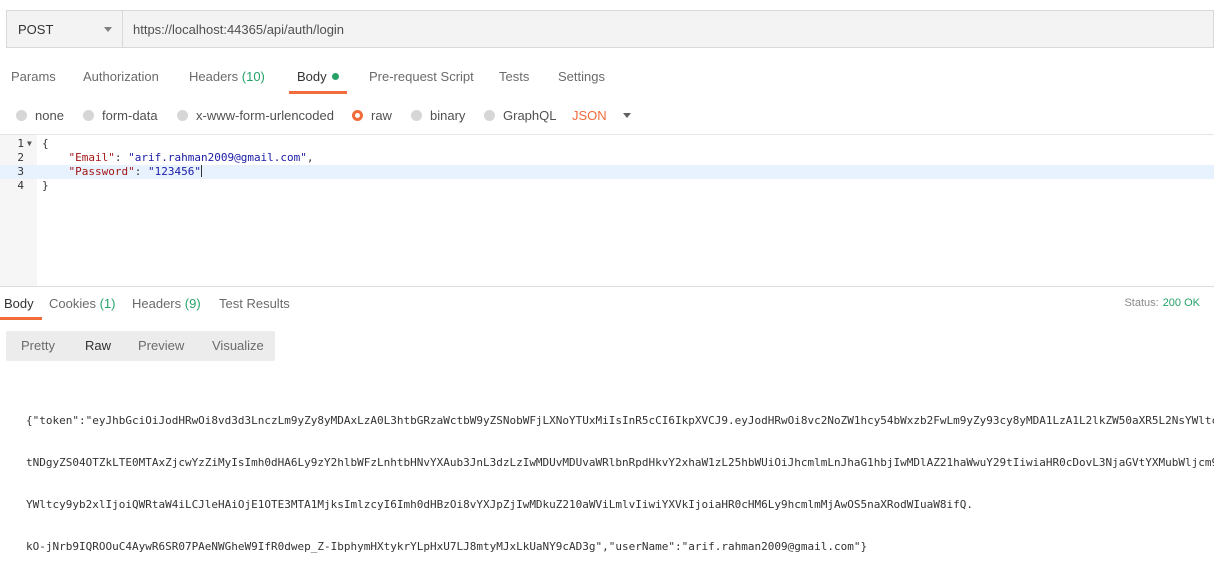  I want to click on tab-settings: Settings, so click(581, 77).